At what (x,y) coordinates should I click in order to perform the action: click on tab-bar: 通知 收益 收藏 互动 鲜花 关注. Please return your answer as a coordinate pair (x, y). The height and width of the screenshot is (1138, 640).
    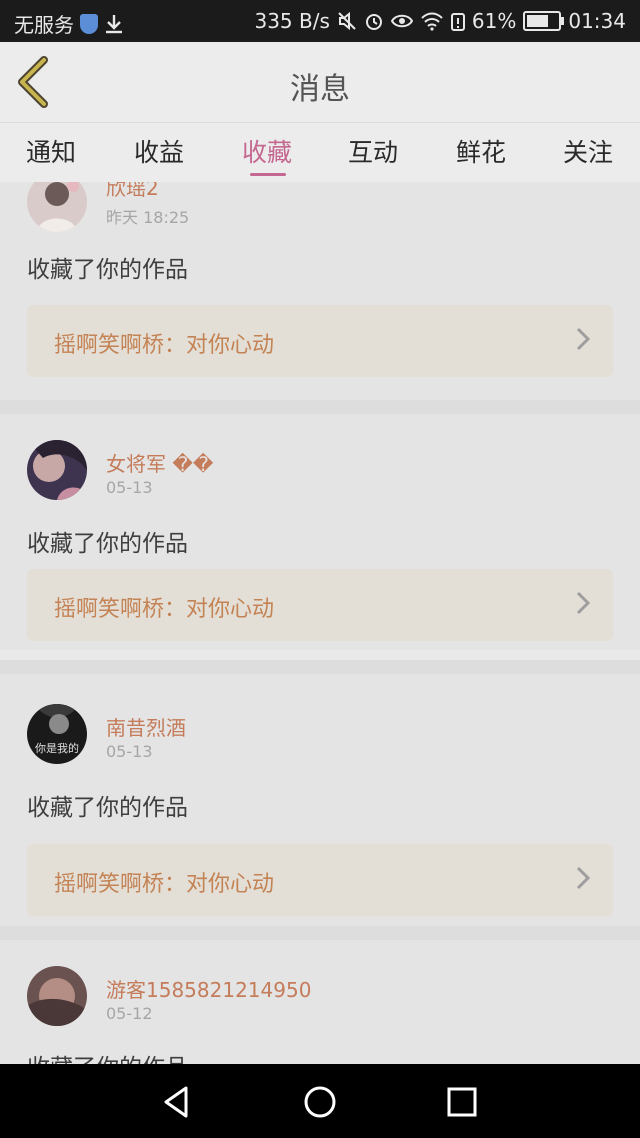
    Looking at the image, I should click on (320, 152).